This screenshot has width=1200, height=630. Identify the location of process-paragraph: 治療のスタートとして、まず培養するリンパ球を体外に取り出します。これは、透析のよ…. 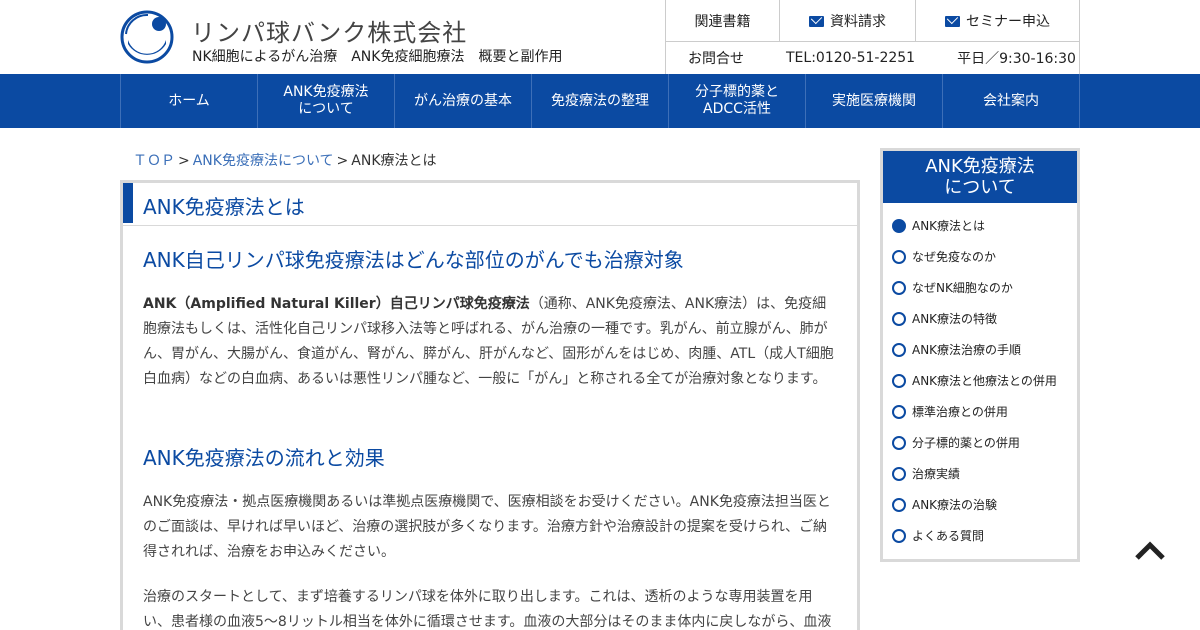
(487, 609).